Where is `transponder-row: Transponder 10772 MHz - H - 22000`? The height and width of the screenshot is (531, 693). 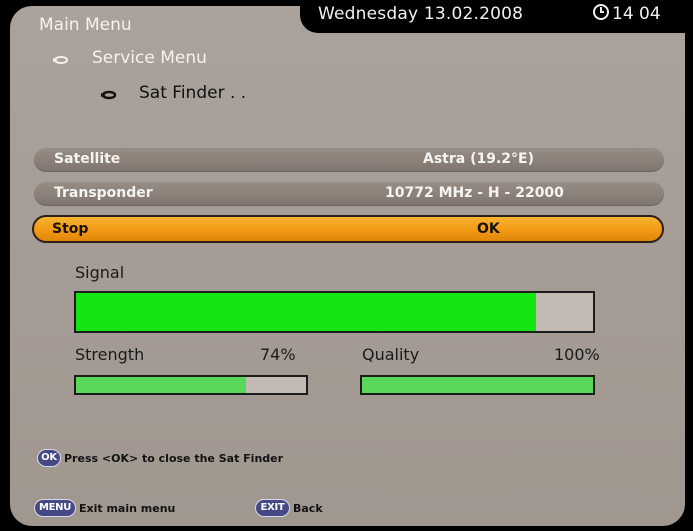 transponder-row: Transponder 10772 MHz - H - 22000 is located at coordinates (349, 194).